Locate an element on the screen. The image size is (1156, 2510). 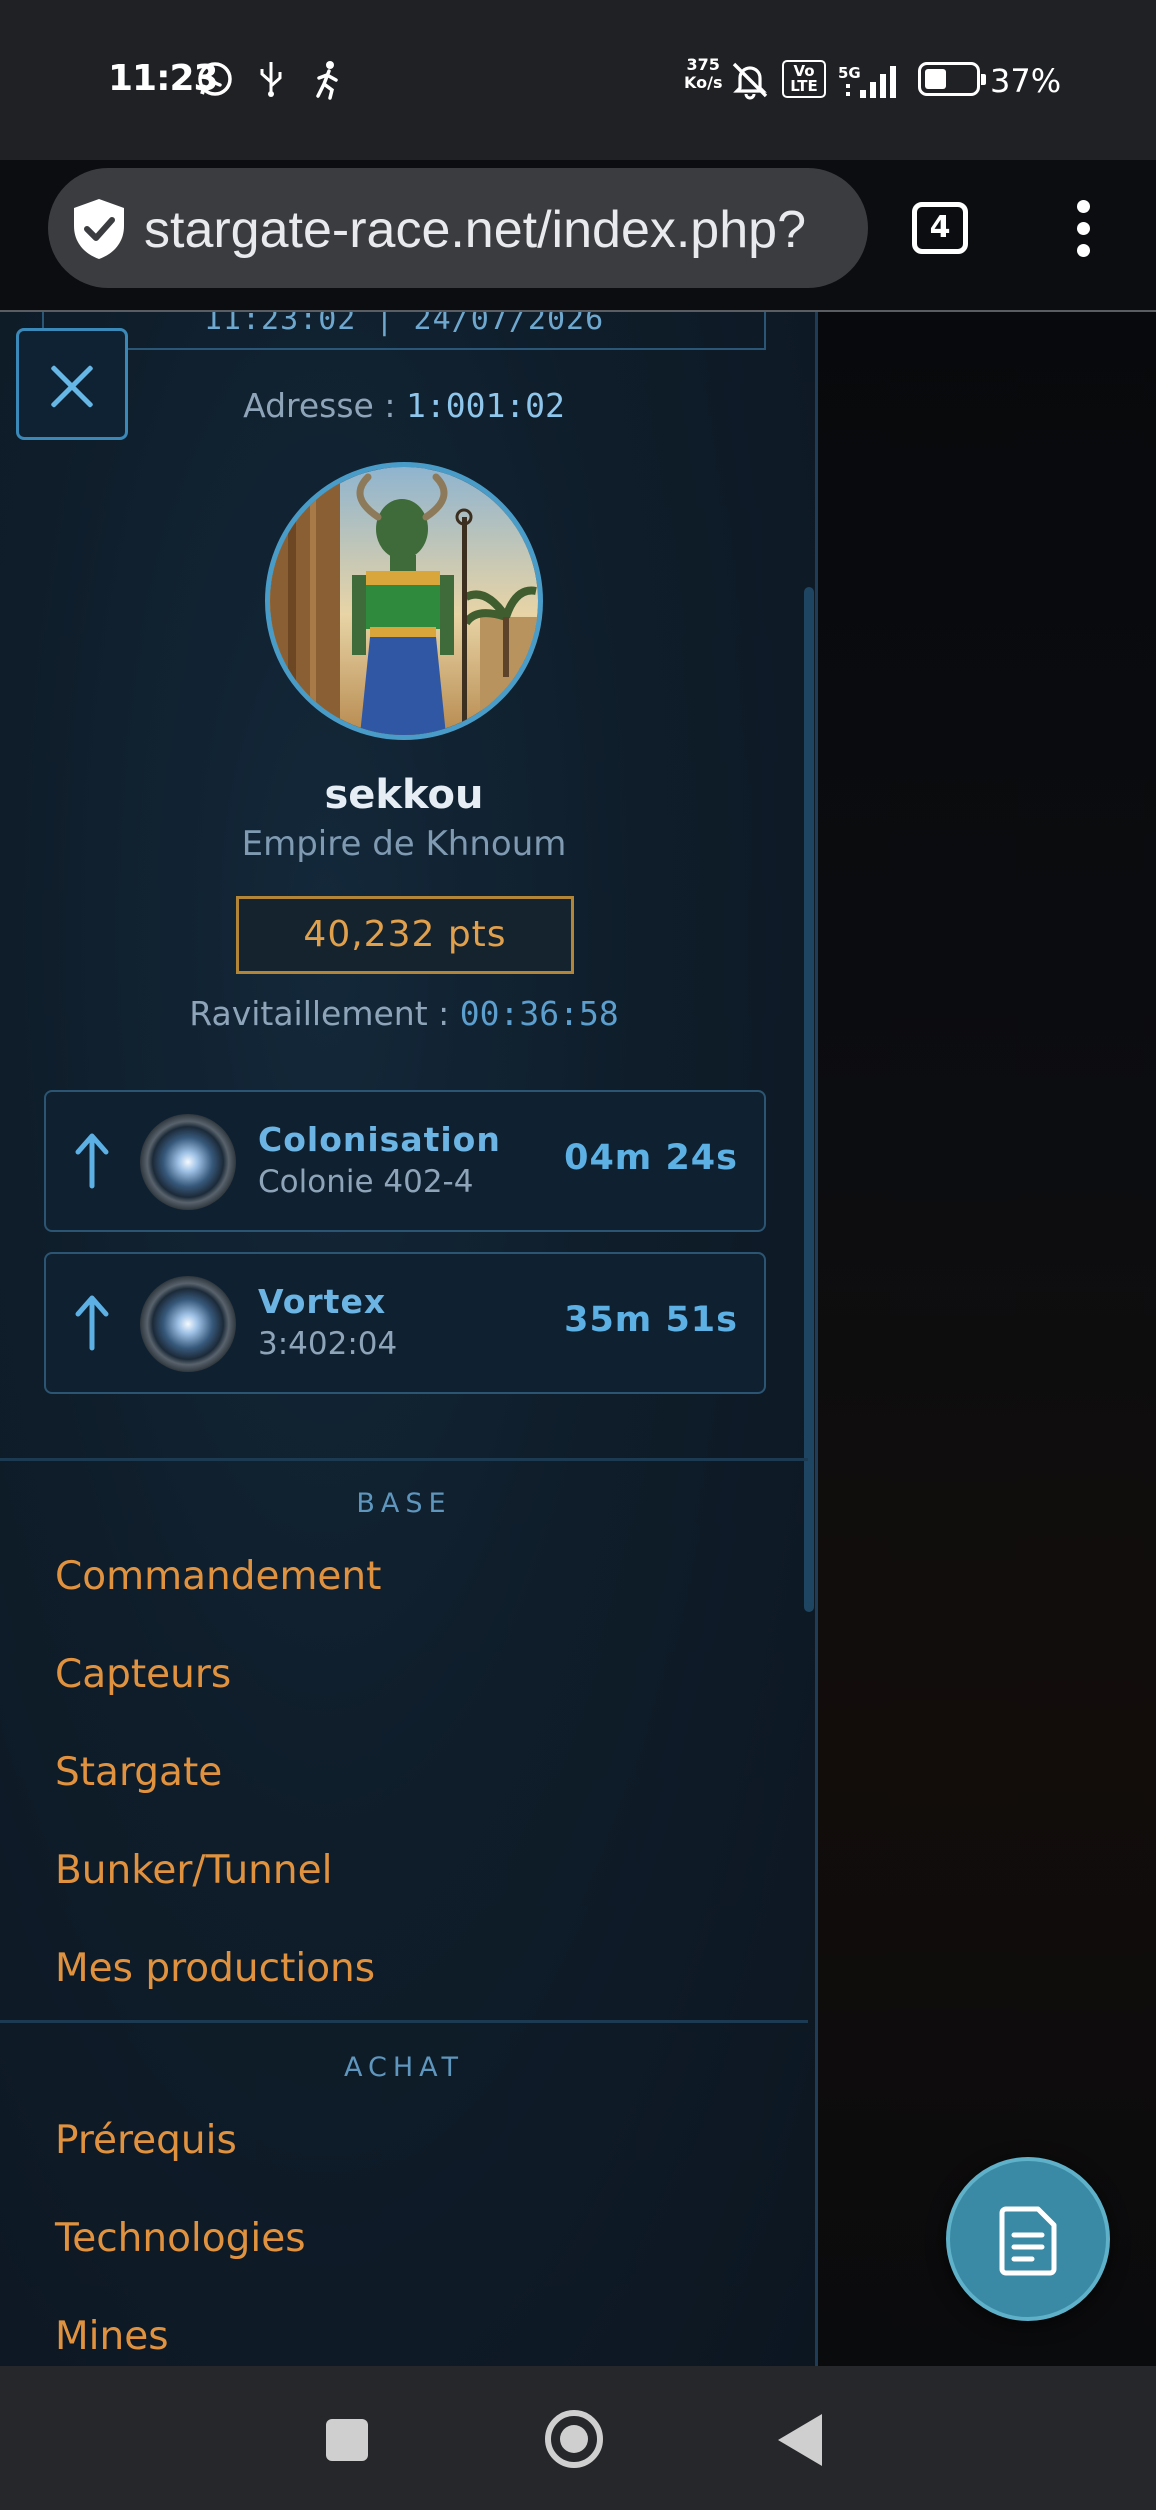
menu-item-technologies: Technologies is located at coordinates (180, 2238).